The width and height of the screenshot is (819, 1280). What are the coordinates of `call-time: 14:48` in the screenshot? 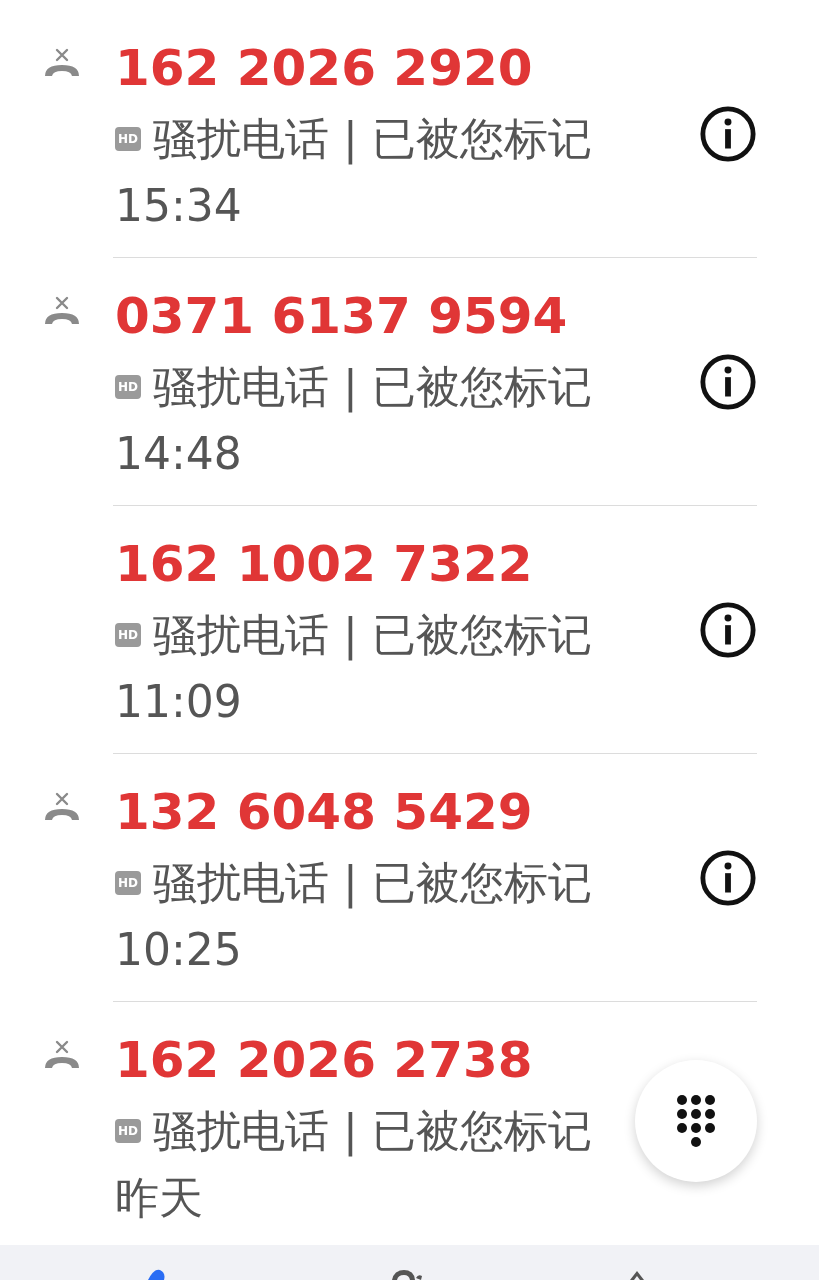 It's located at (179, 454).